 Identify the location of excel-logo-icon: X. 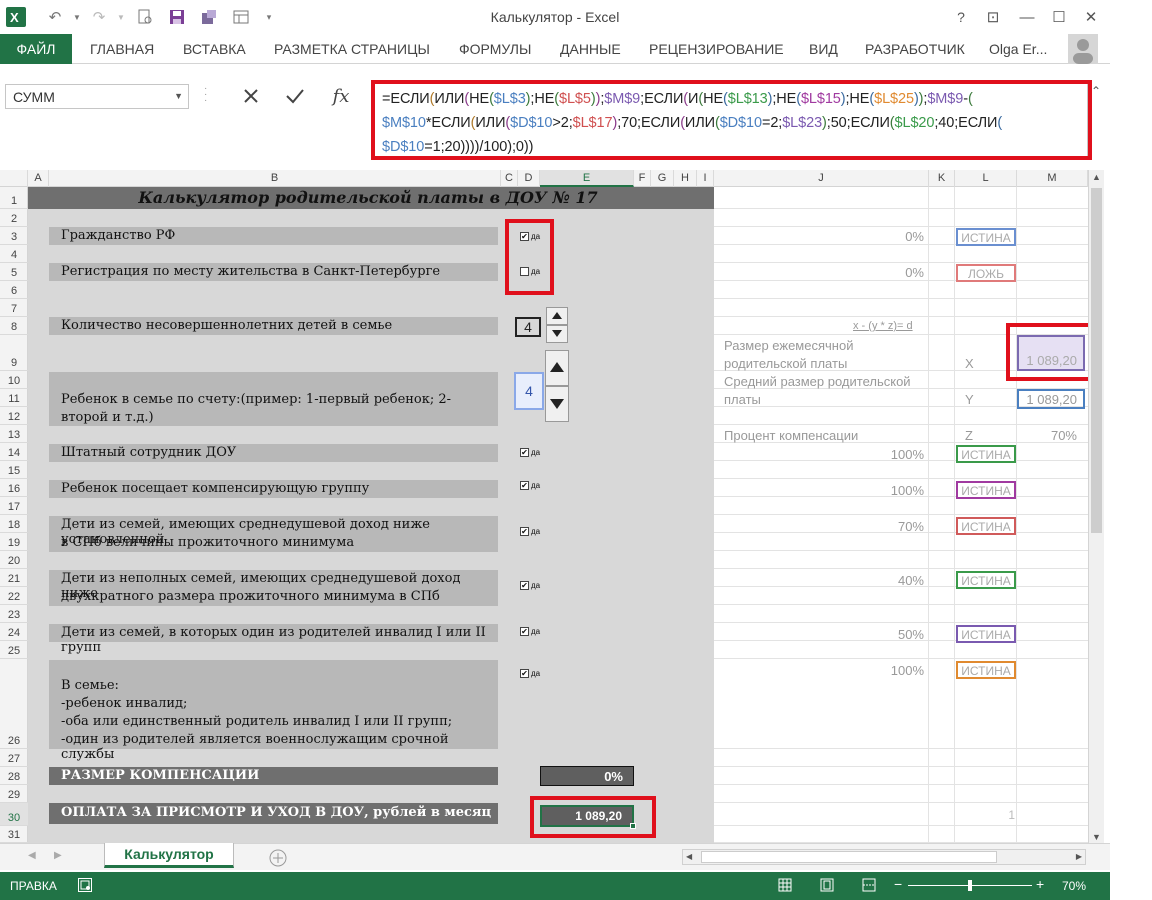
(16, 17).